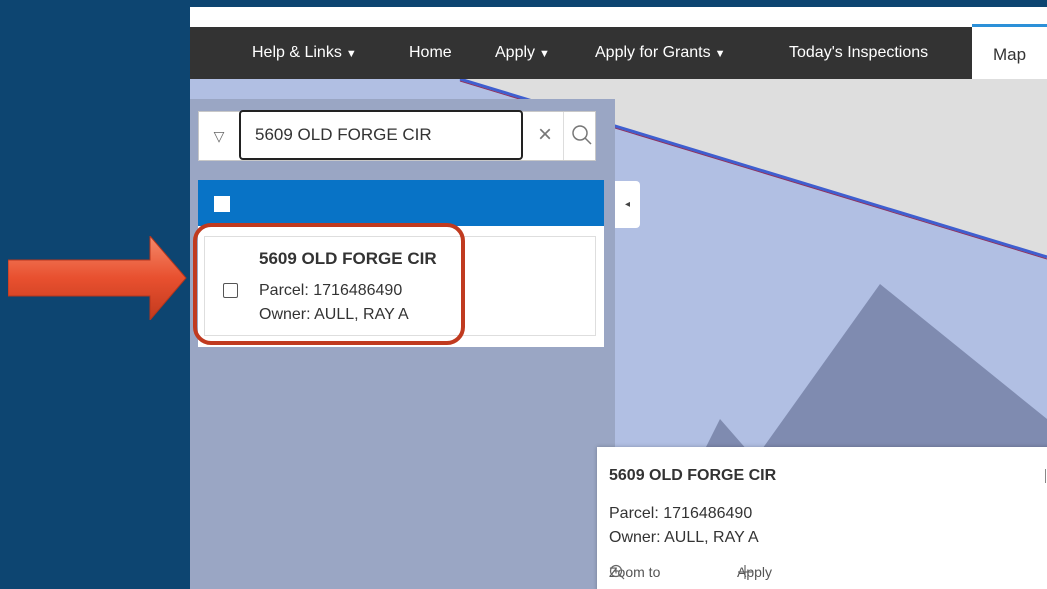 This screenshot has height=589, width=1047. I want to click on nav-todays-inspections: Today's Inspections, so click(858, 53).